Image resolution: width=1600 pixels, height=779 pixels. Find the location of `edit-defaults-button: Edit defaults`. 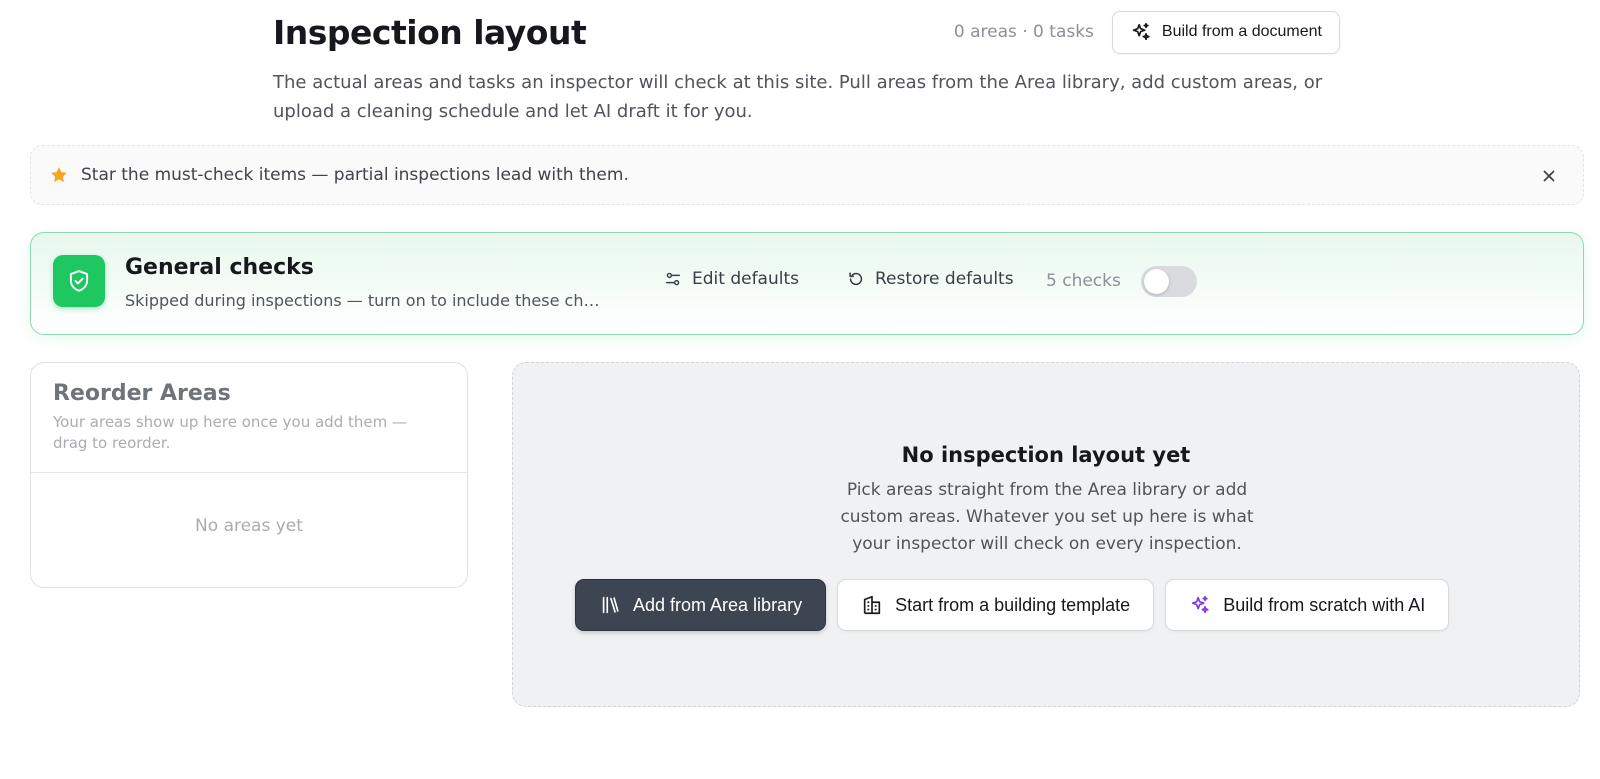

edit-defaults-button: Edit defaults is located at coordinates (731, 279).